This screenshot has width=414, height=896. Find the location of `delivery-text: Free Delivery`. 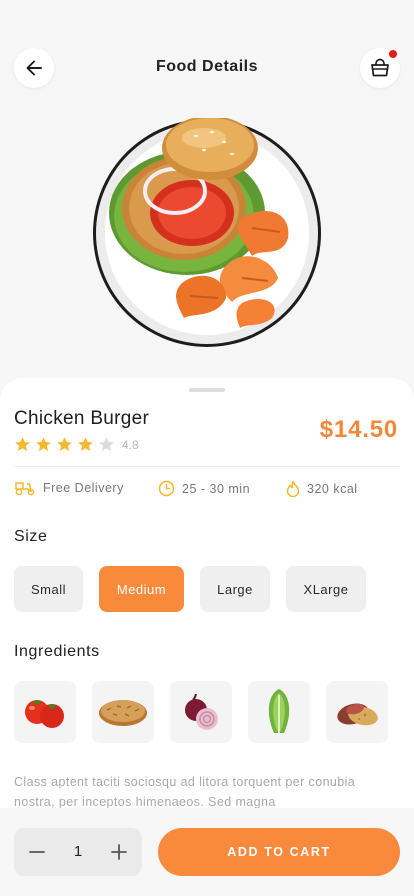

delivery-text: Free Delivery is located at coordinates (83, 488).